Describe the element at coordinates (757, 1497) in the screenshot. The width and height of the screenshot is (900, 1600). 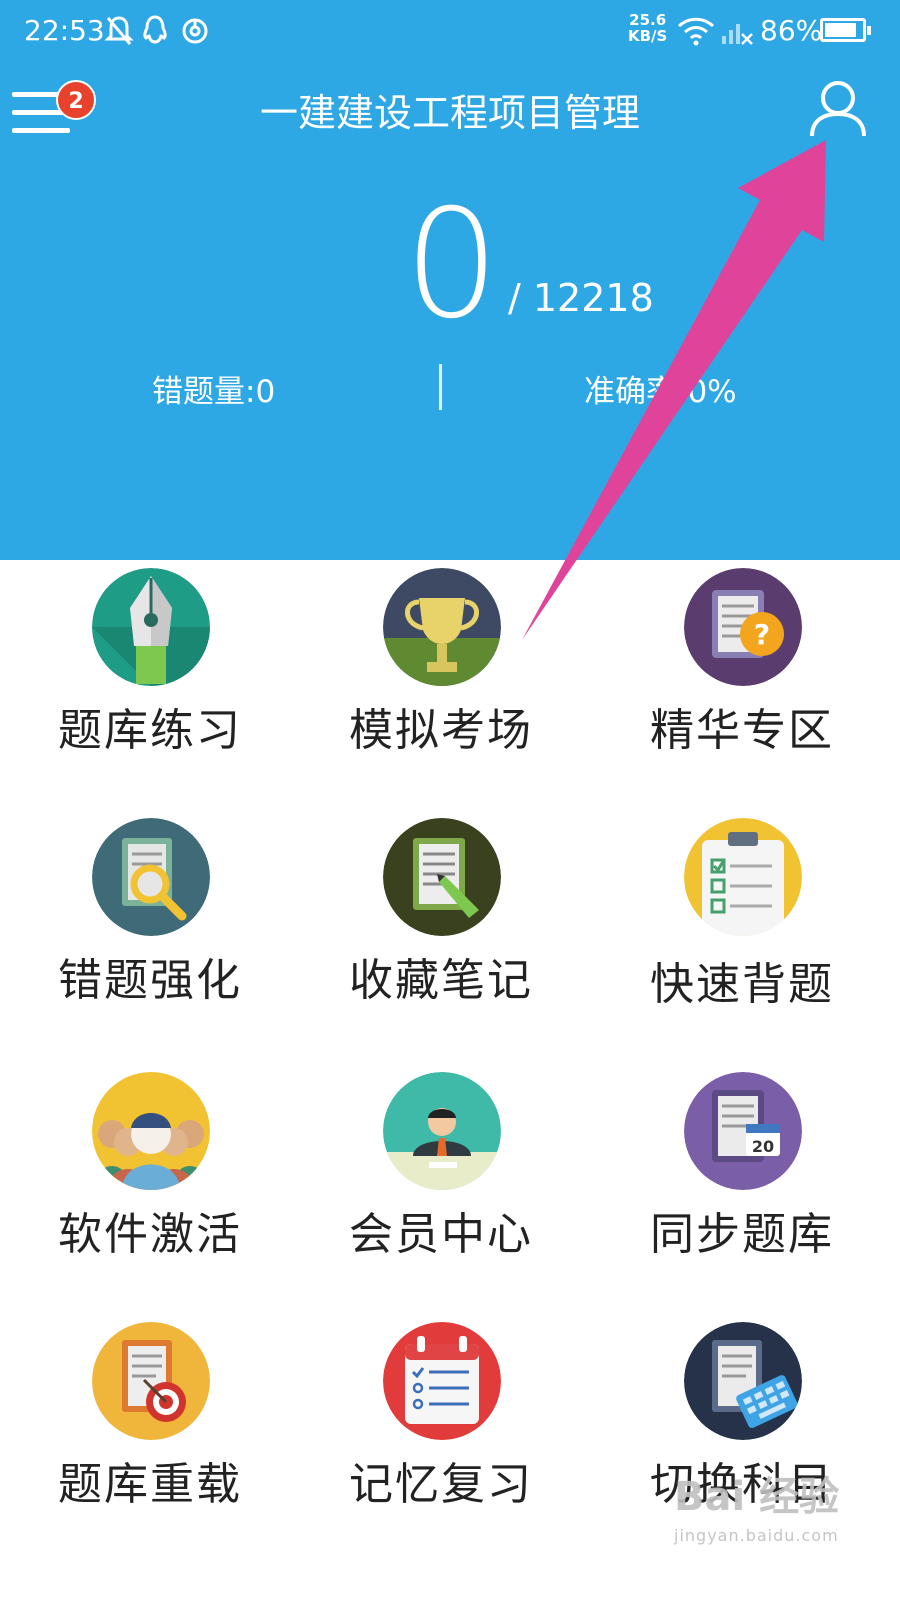
I see `watermark-brand: Bai 经验` at that location.